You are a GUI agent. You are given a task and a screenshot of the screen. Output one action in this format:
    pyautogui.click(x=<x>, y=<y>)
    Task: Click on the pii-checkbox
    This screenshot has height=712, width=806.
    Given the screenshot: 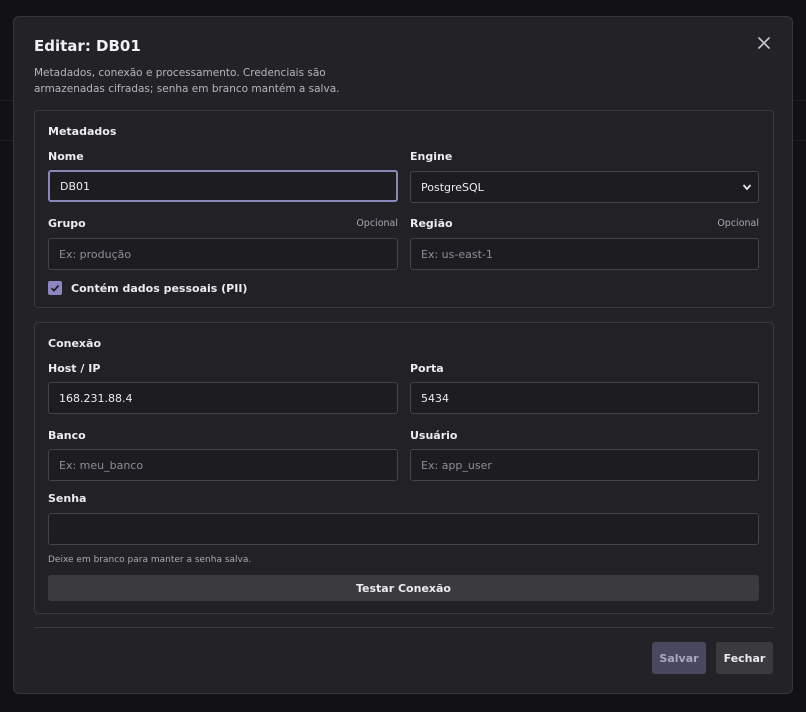 What is the action you would take?
    pyautogui.click(x=55, y=288)
    